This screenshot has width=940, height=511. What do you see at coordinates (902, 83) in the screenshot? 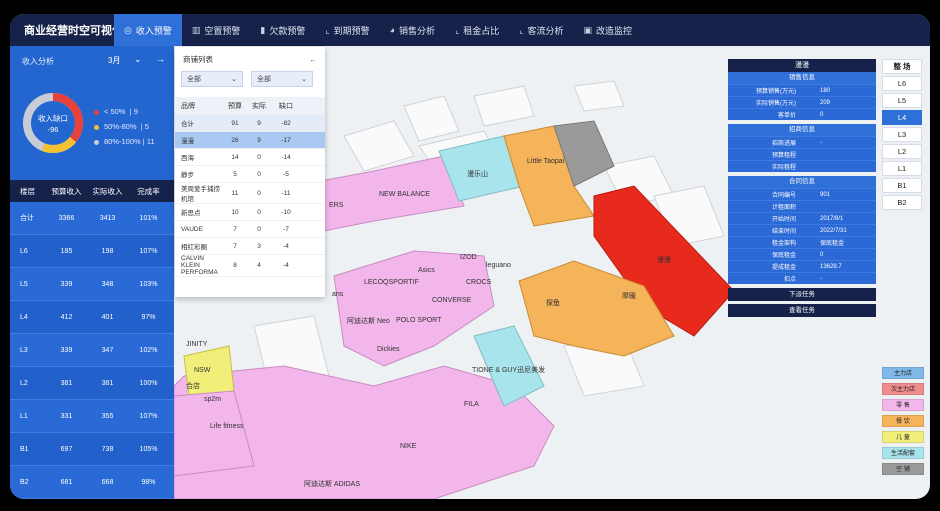
I see `floor-button-l6: L6` at bounding box center [902, 83].